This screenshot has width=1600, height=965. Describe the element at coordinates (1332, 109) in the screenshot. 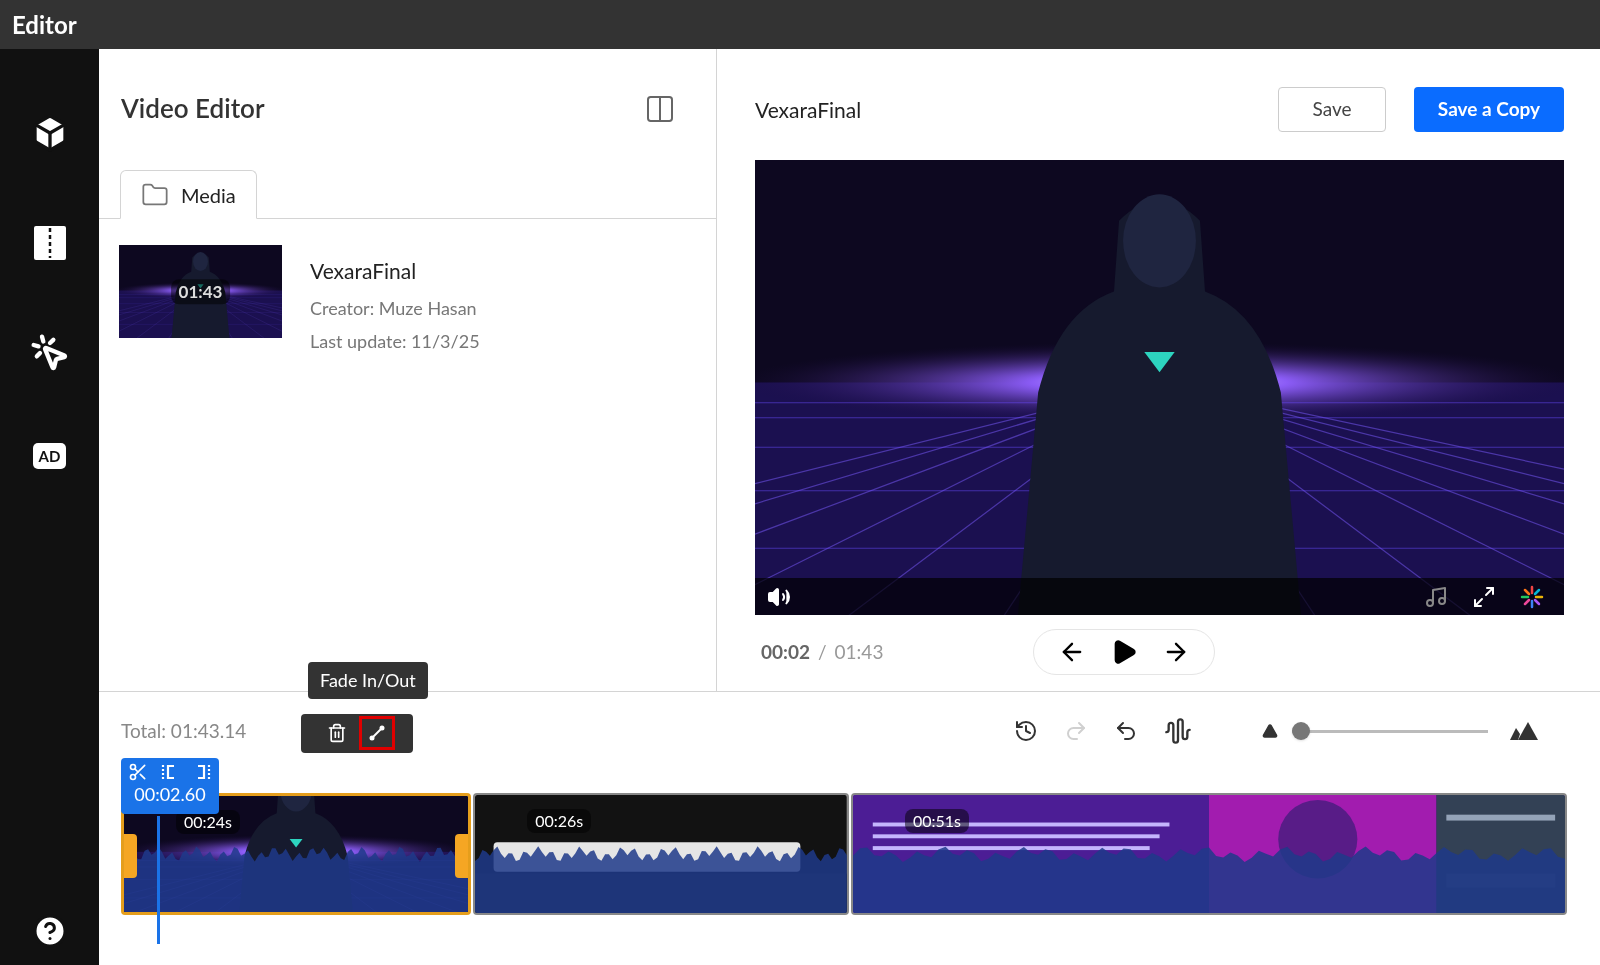

I see `save-button: Save` at that location.